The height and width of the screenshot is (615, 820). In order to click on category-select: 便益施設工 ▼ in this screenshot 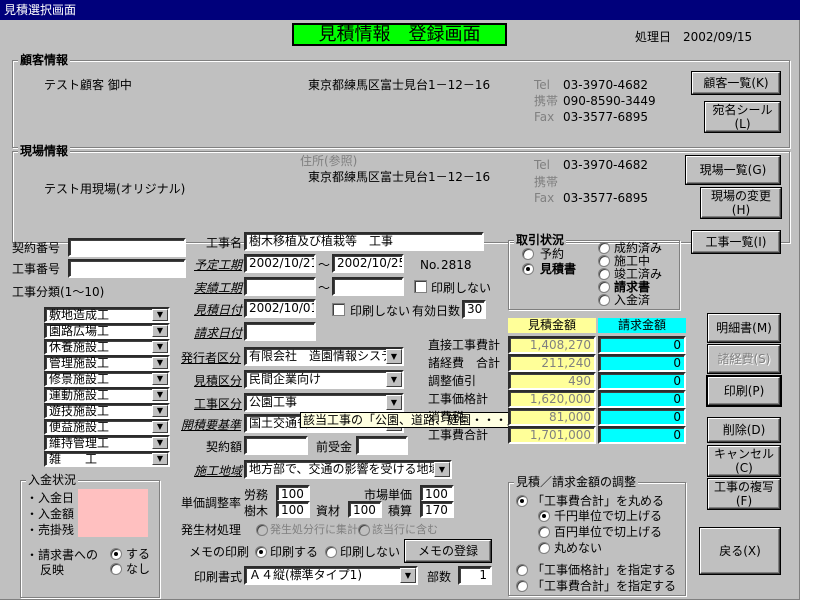, I will do `click(107, 427)`.